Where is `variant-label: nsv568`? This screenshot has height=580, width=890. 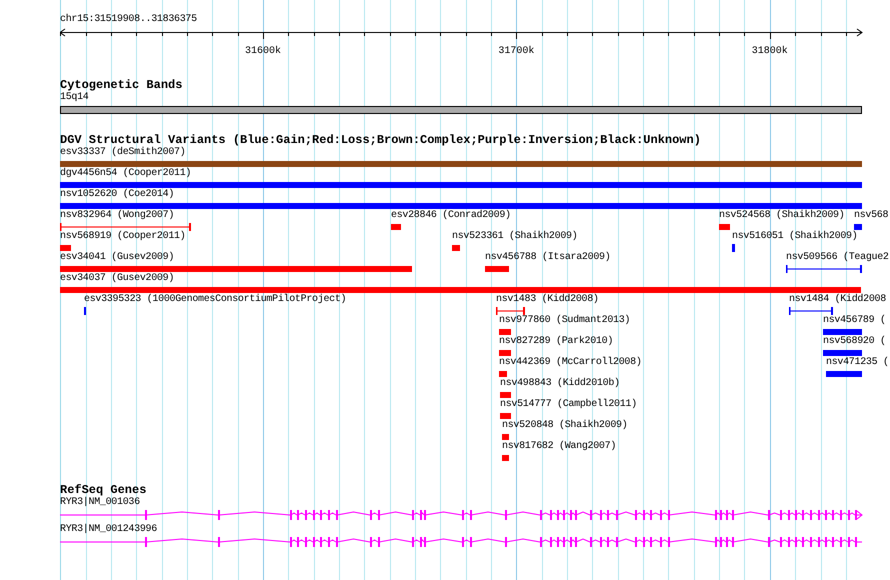 variant-label: nsv568 is located at coordinates (871, 216).